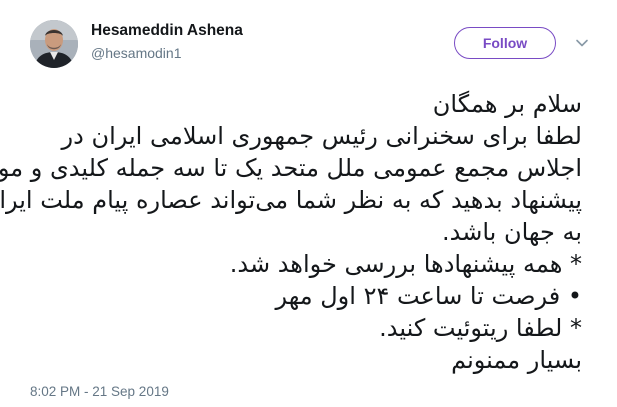 The image size is (617, 407). Describe the element at coordinates (405, 264) in the screenshot. I see `tweet-text-line: * همه پیشنهادها بررسی خواهد شد.` at that location.